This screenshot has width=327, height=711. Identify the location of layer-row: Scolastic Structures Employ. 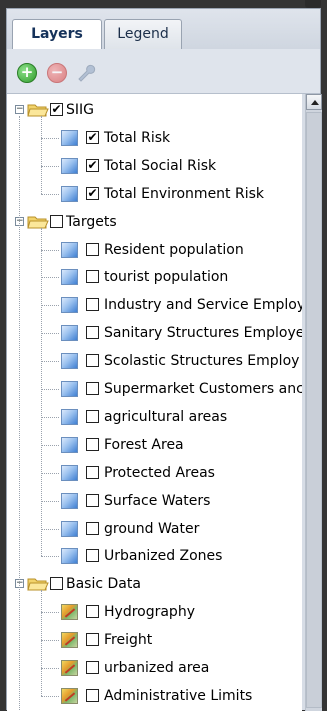
(154, 361).